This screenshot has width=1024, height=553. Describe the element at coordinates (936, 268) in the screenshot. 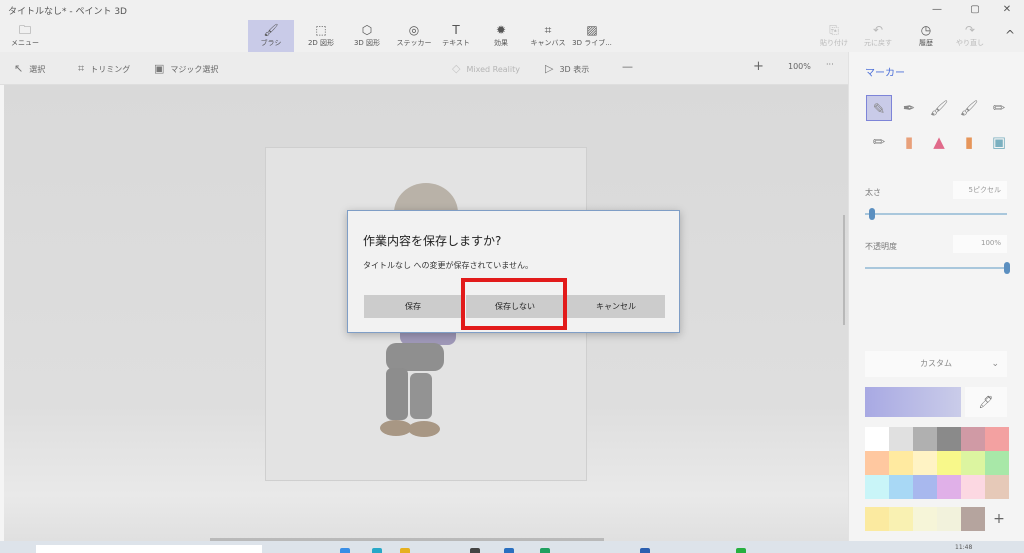

I see `opacity-slider` at that location.